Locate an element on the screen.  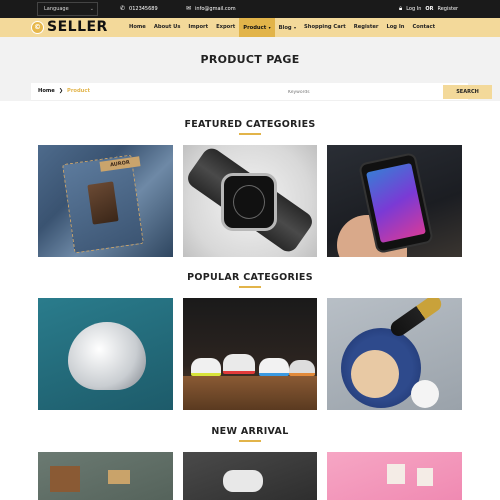
makeup-brush-shape is located at coordinates (416, 319).